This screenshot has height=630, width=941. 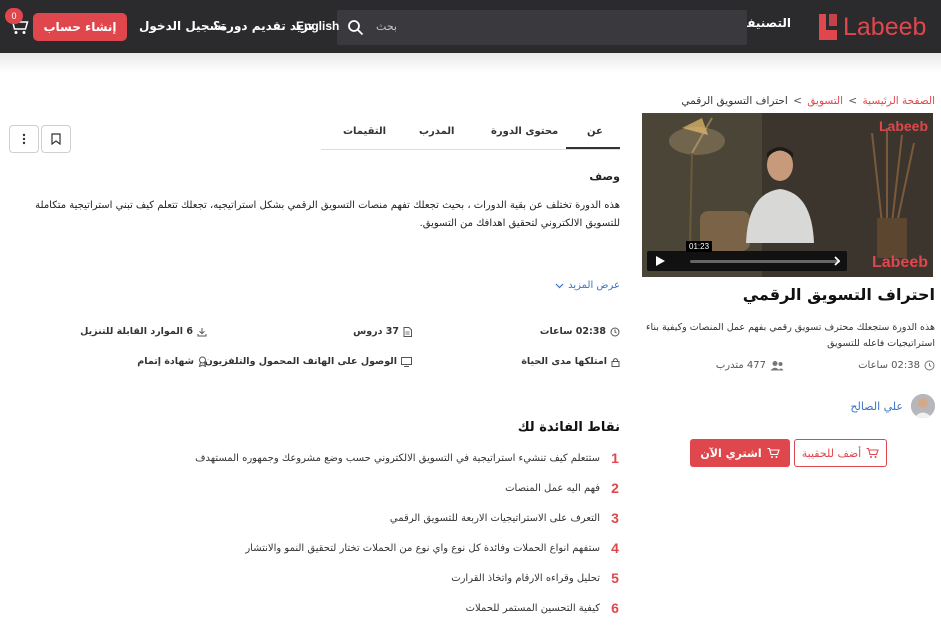 What do you see at coordinates (740, 365) in the screenshot?
I see `course-trainees-text: 477 متدرب` at bounding box center [740, 365].